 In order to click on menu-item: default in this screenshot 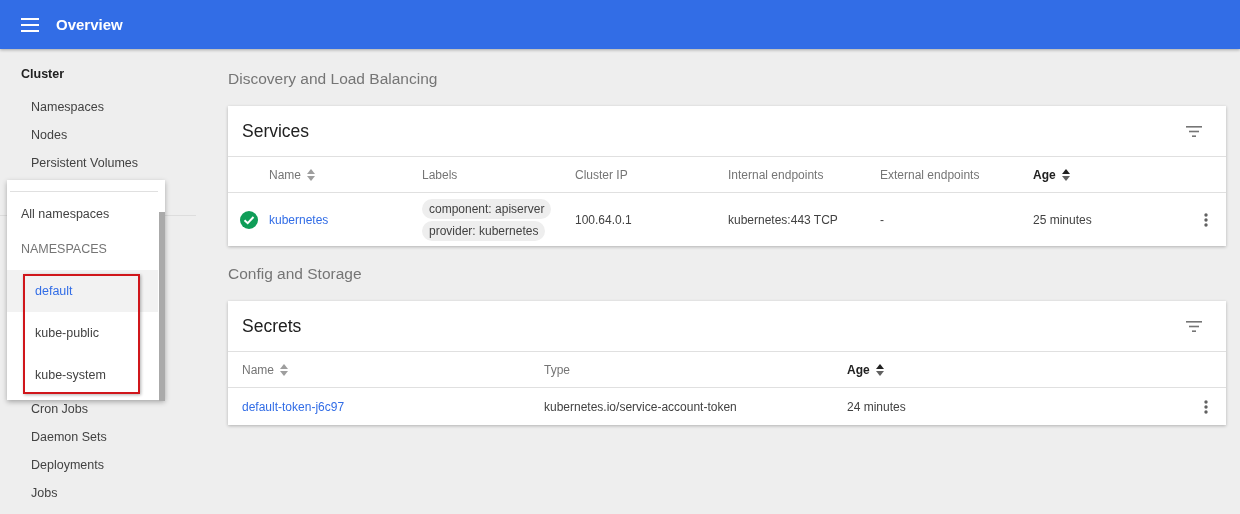, I will do `click(82, 291)`.